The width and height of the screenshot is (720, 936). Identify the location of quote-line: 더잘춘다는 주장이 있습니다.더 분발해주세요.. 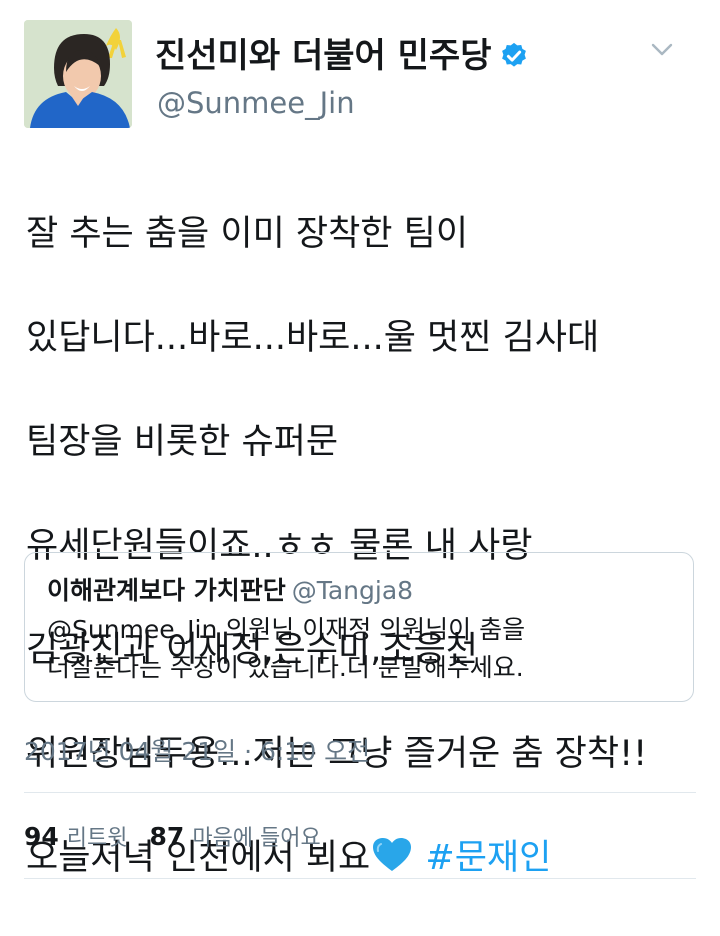
(285, 667).